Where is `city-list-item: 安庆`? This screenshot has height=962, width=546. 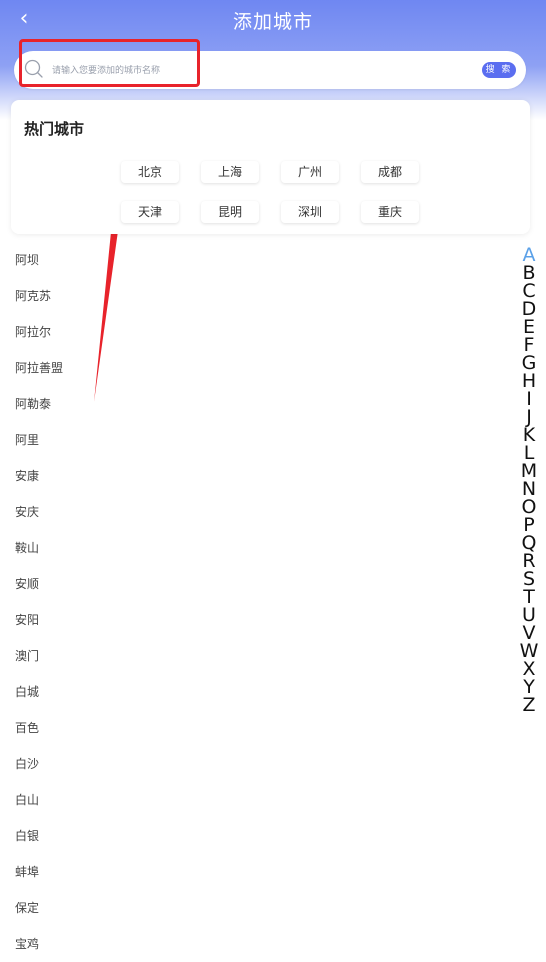 city-list-item: 安庆 is located at coordinates (165, 512).